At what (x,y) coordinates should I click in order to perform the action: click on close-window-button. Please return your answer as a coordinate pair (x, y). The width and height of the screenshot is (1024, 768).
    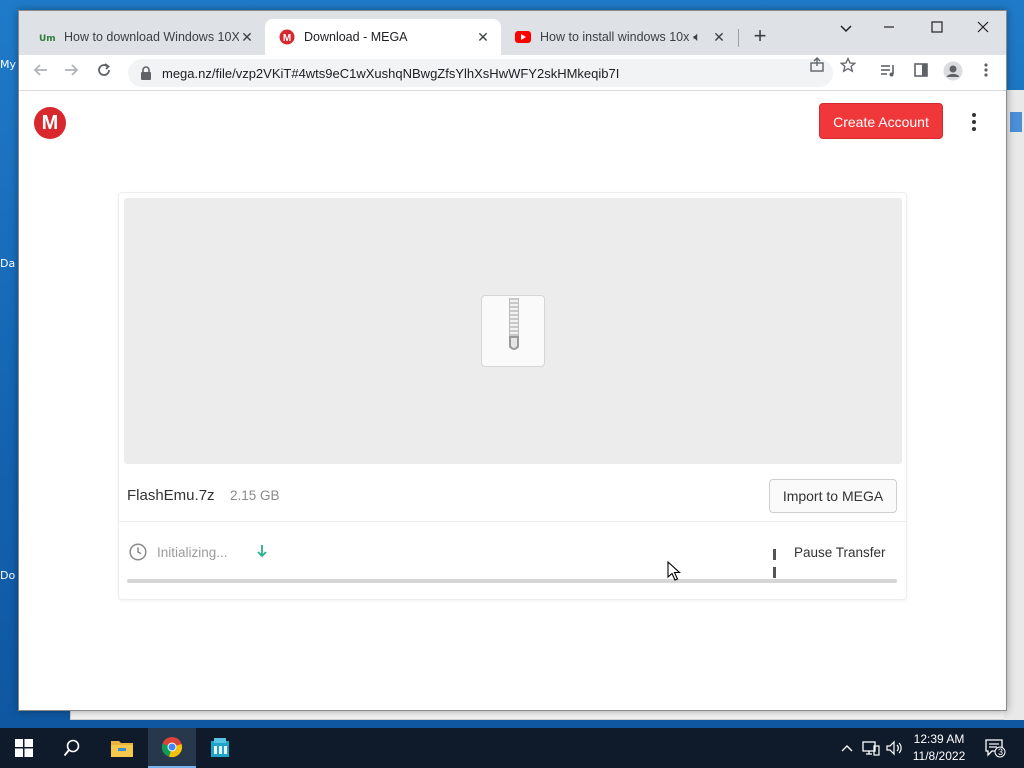
    Looking at the image, I should click on (983, 29).